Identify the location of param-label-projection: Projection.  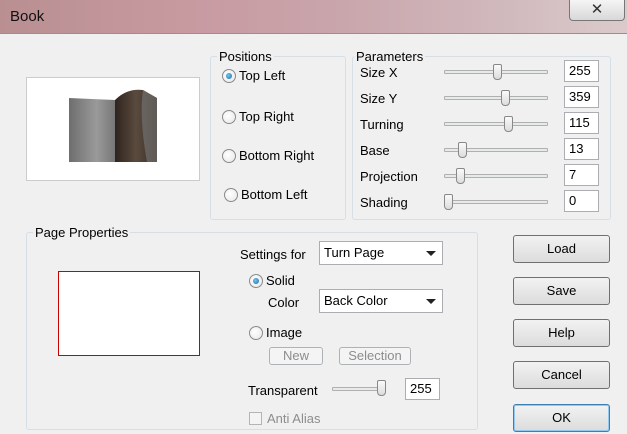
(389, 176).